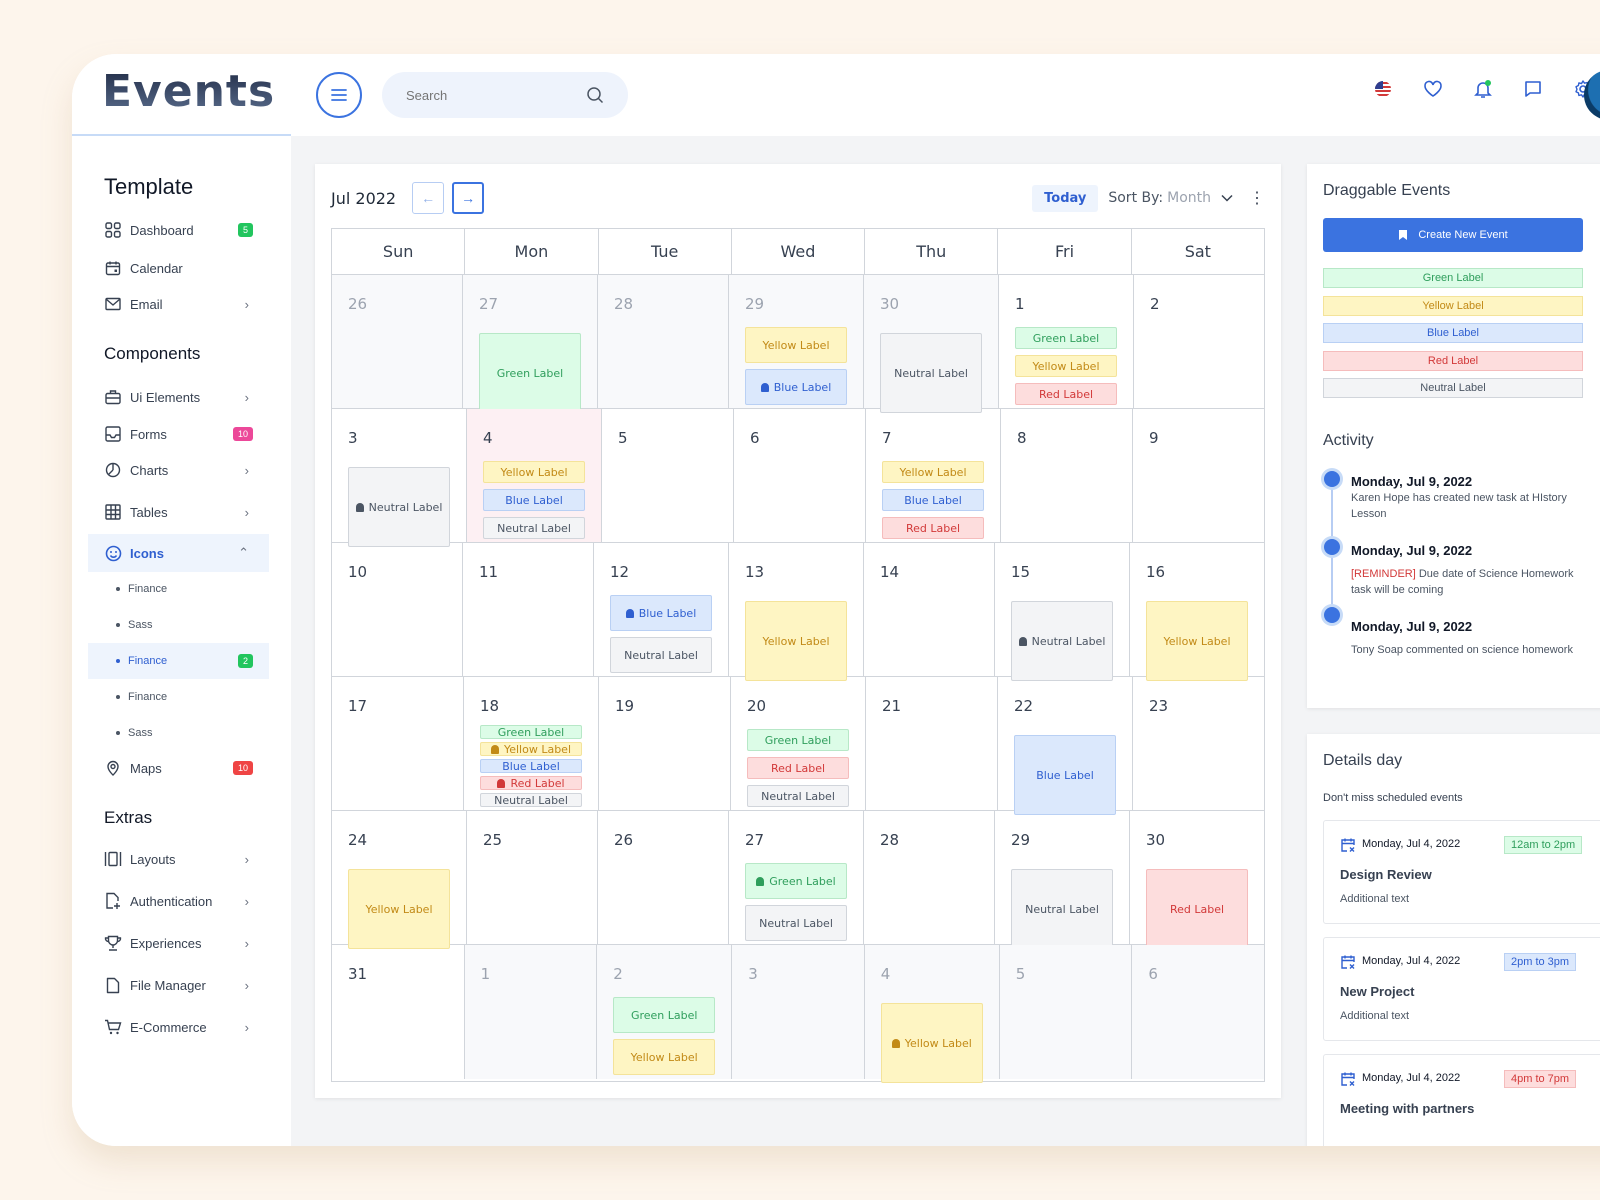  I want to click on day-cell: 30 Neutral Label, so click(931, 344).